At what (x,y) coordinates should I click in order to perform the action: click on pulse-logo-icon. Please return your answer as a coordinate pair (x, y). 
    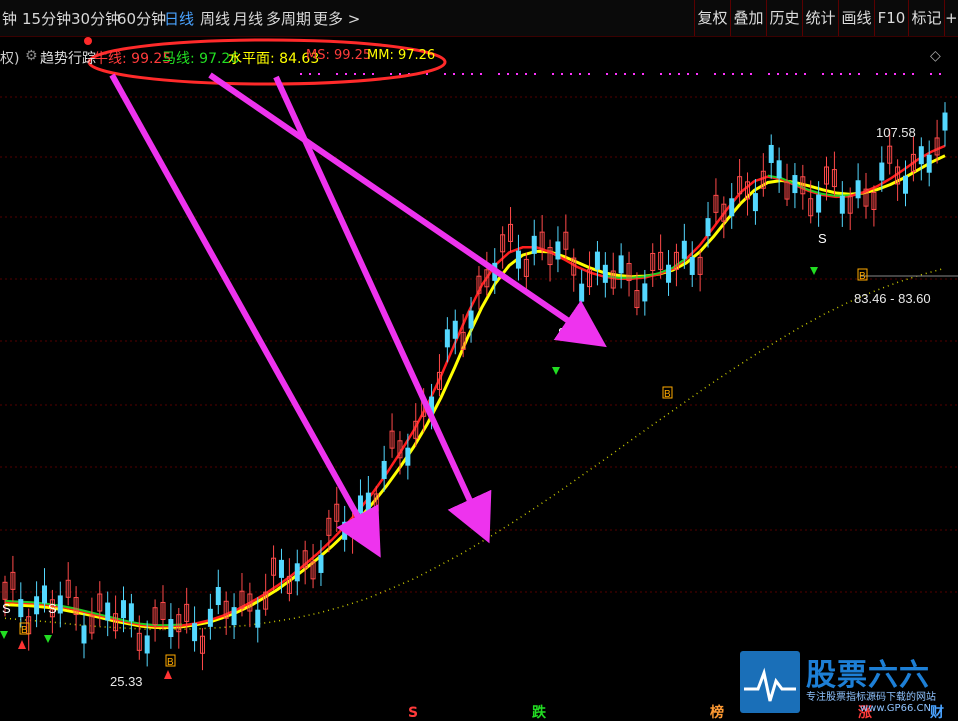
    Looking at the image, I should click on (770, 684).